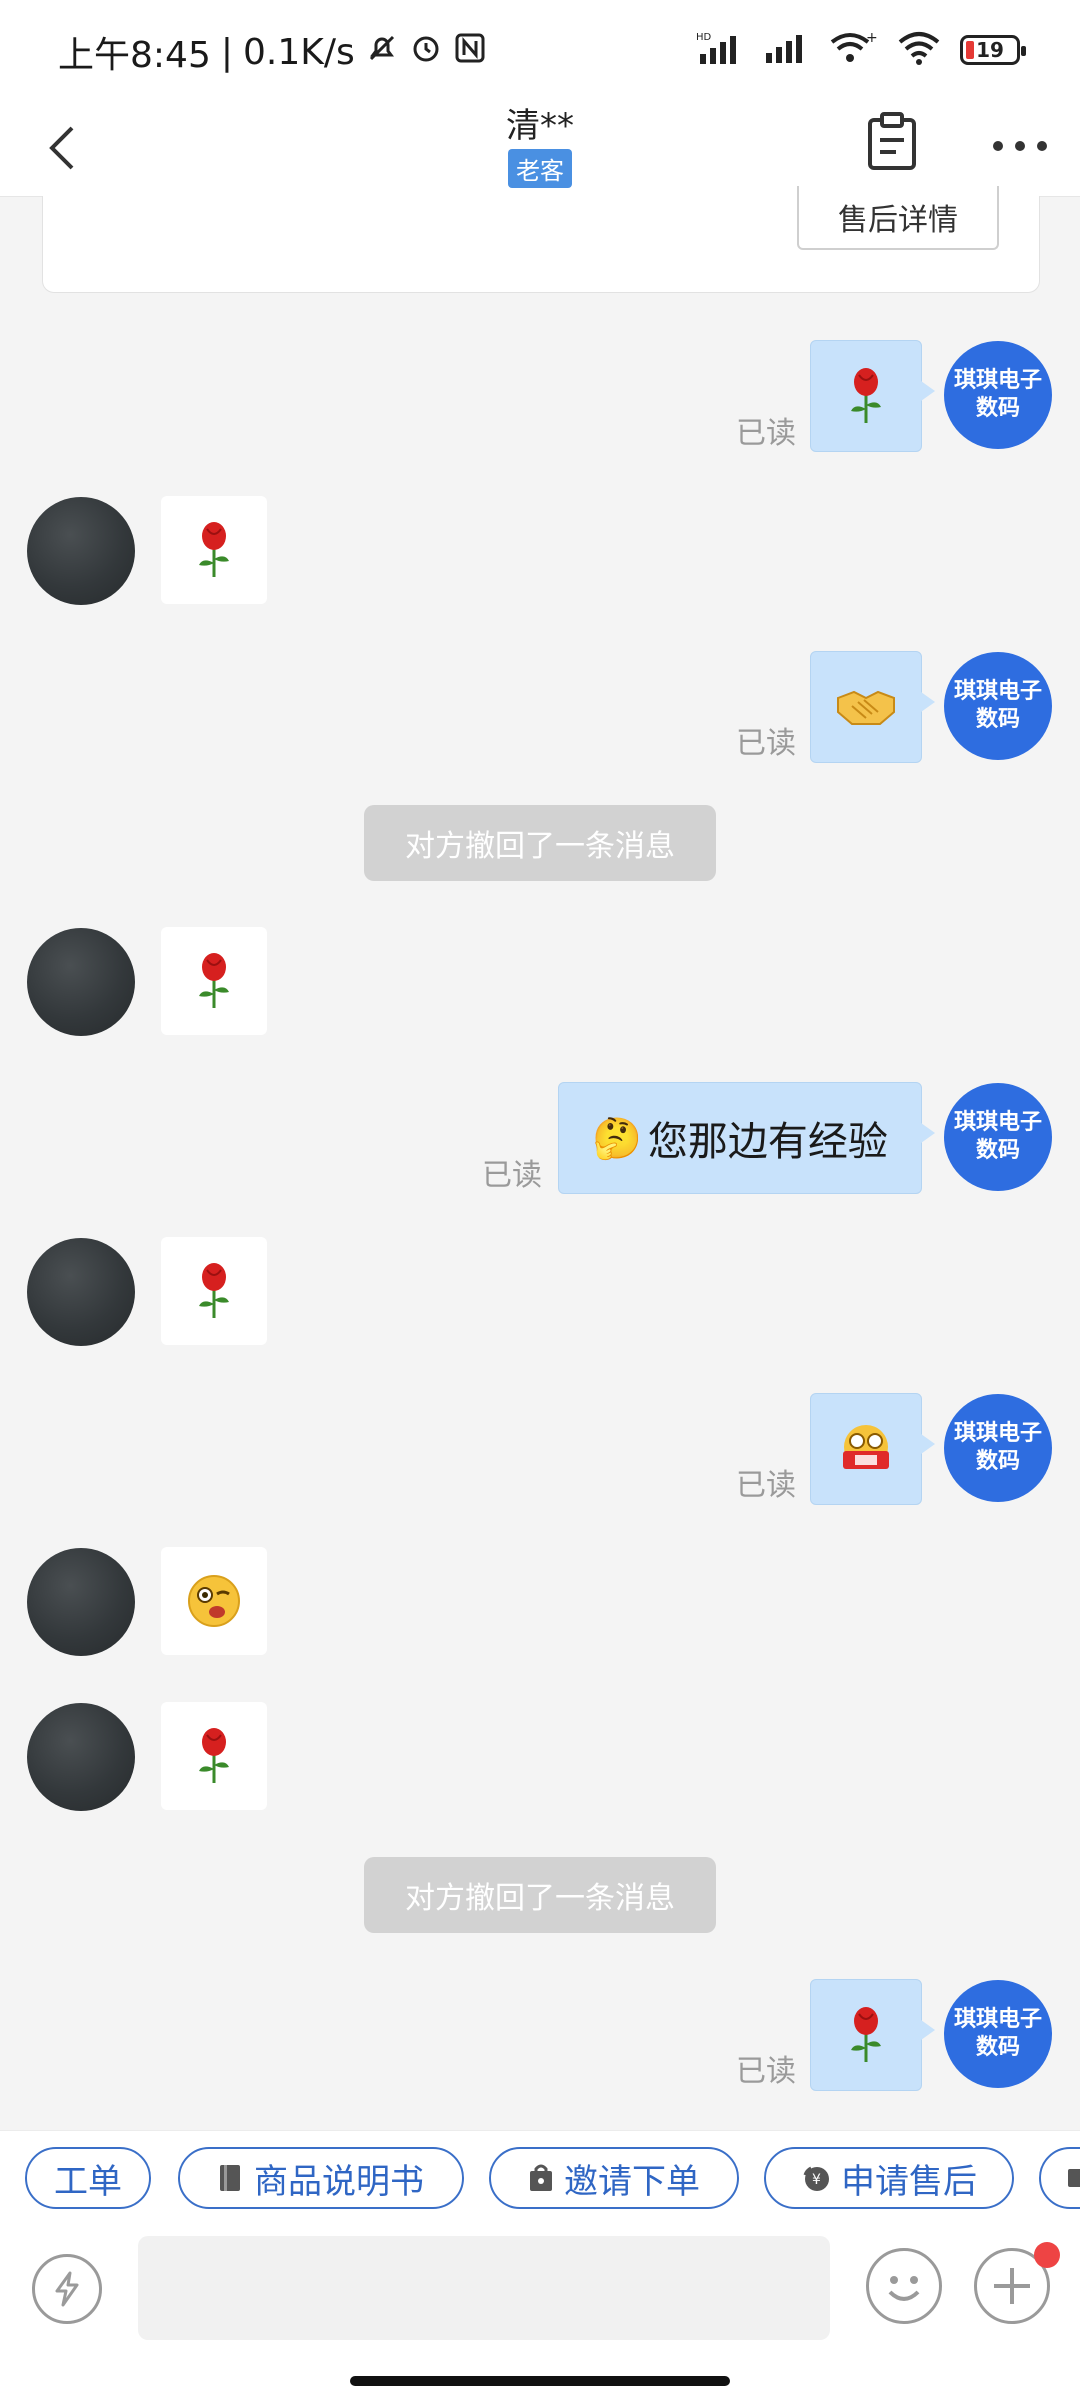 The width and height of the screenshot is (1080, 2400). I want to click on chat-header: 清** 老客, so click(540, 147).